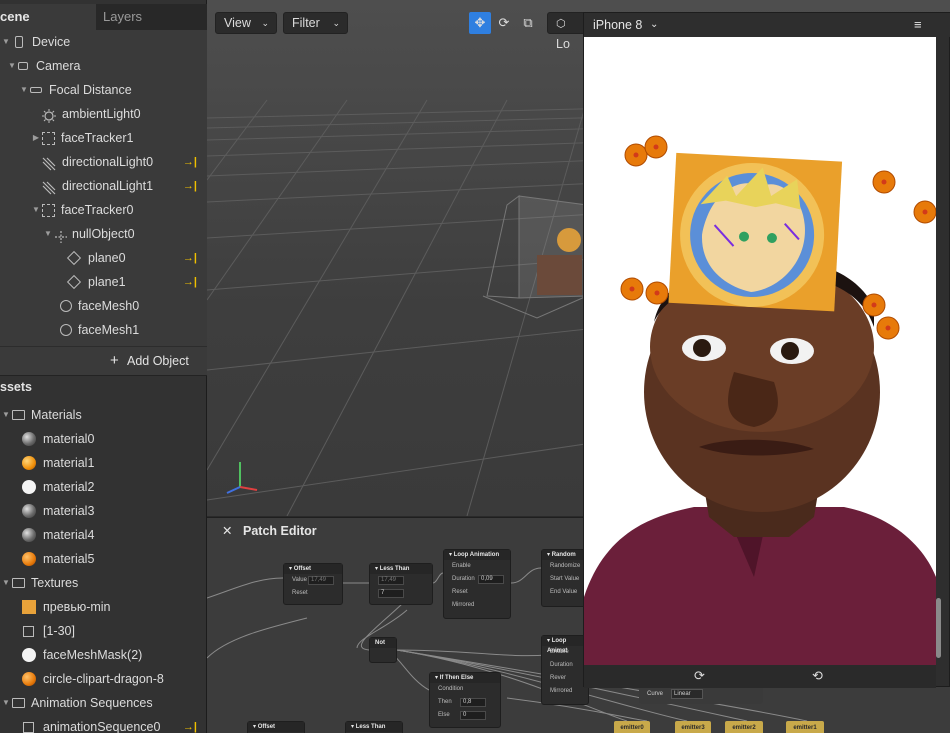 Image resolution: width=950 pixels, height=733 pixels. I want to click on tree-item-plane0: plane0 →|, so click(136, 258).